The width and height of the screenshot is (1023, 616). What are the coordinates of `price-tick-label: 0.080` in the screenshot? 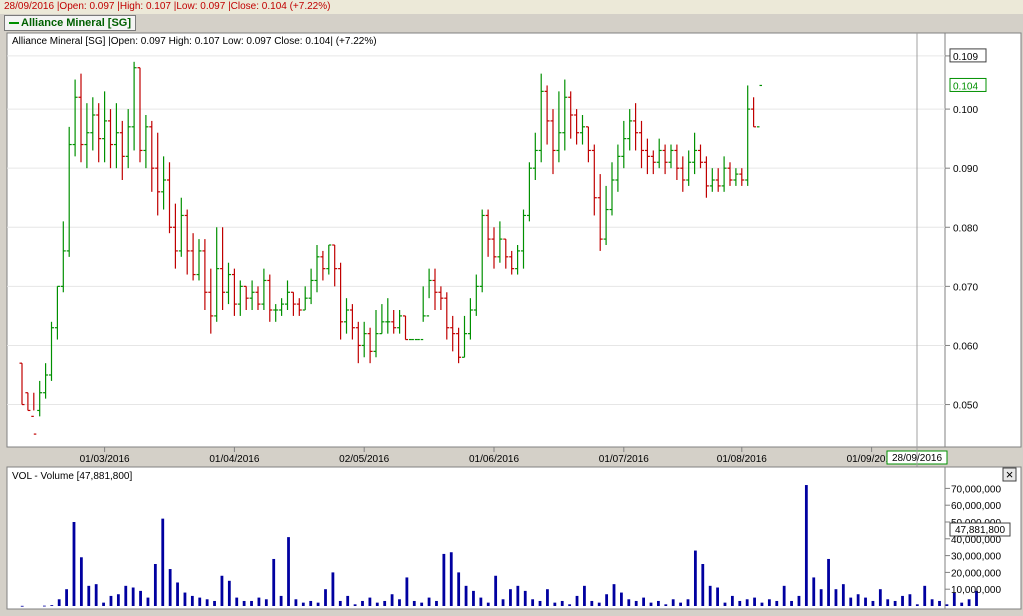 It's located at (965, 228).